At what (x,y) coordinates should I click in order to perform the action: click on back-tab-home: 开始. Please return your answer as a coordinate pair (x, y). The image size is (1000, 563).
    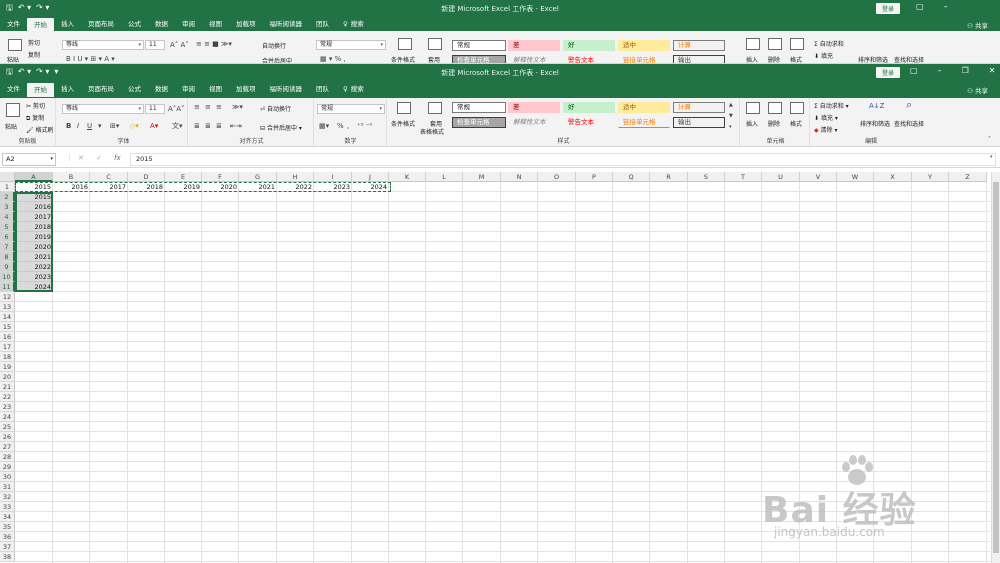
    Looking at the image, I should click on (40, 25).